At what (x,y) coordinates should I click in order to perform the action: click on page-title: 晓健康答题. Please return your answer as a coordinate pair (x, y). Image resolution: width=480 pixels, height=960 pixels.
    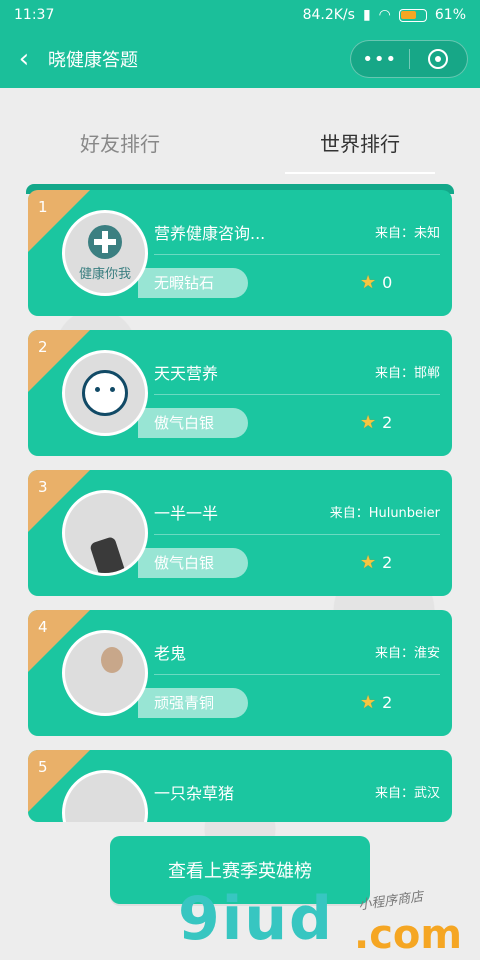
    Looking at the image, I should click on (93, 60).